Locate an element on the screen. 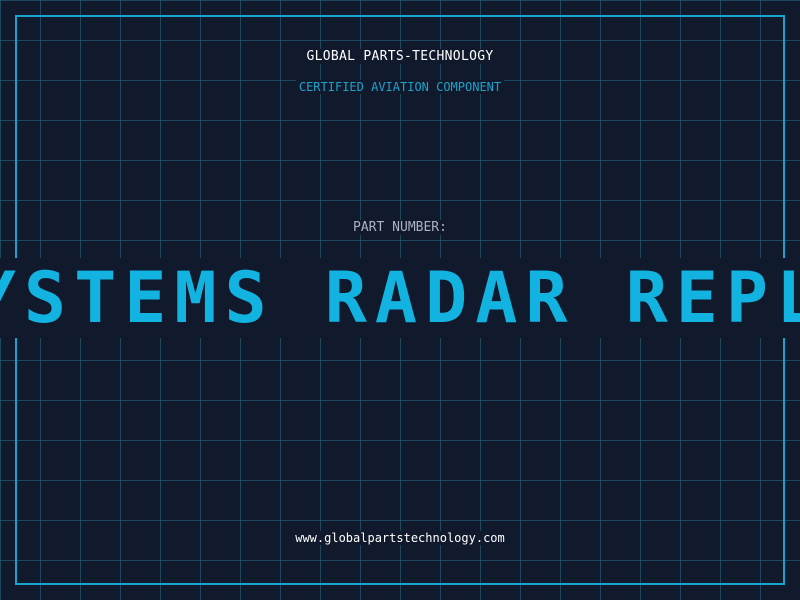  part-number-value: SYSTEMS RADAR REPLA is located at coordinates (400, 298).